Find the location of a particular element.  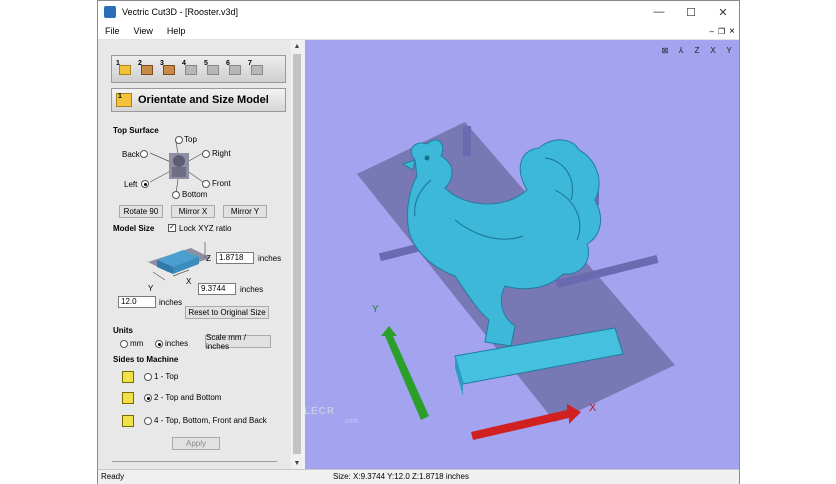

mm-label: mm is located at coordinates (137, 343).